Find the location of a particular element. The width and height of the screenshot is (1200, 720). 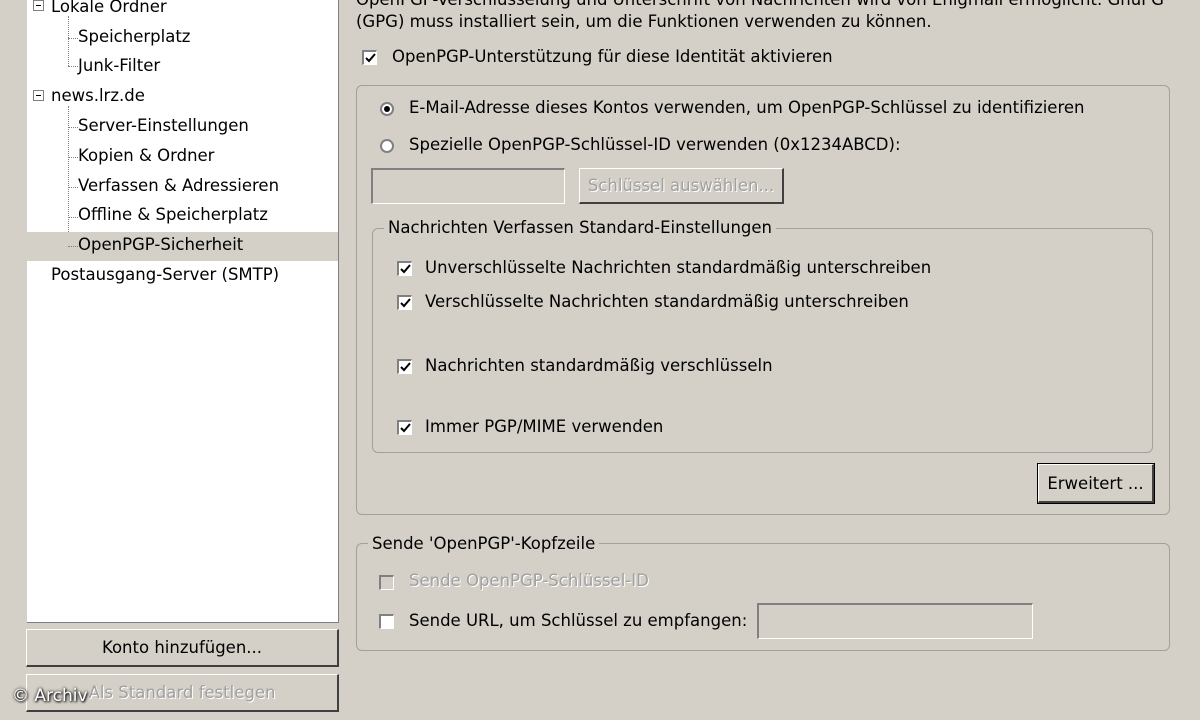

tree-item-server-einstellungen: Server-Einstellungen is located at coordinates (163, 126).